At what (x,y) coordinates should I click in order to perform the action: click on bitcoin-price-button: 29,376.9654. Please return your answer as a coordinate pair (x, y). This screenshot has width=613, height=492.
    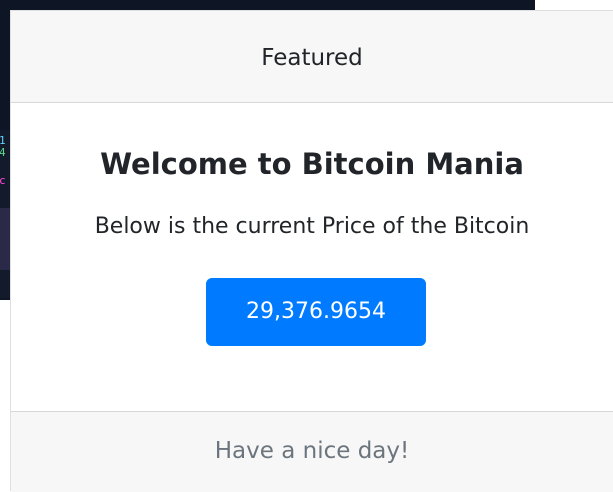
    Looking at the image, I should click on (316, 312).